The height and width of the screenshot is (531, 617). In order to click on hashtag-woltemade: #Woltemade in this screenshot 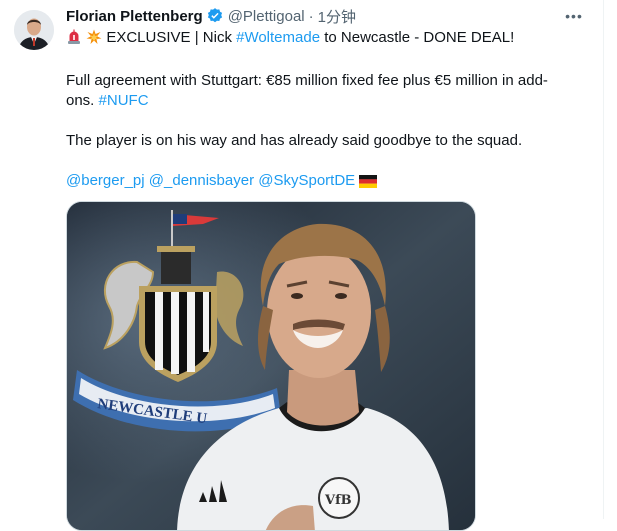, I will do `click(278, 37)`.